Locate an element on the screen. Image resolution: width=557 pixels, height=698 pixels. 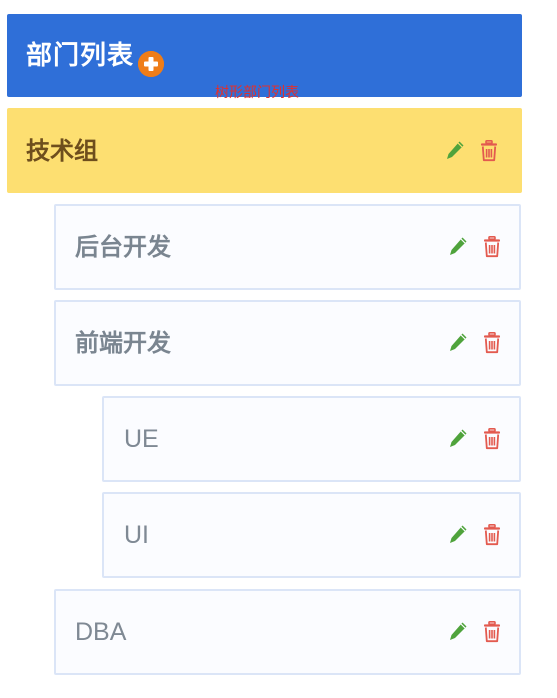
tree-node-tech-group: 技术组 is located at coordinates (264, 150).